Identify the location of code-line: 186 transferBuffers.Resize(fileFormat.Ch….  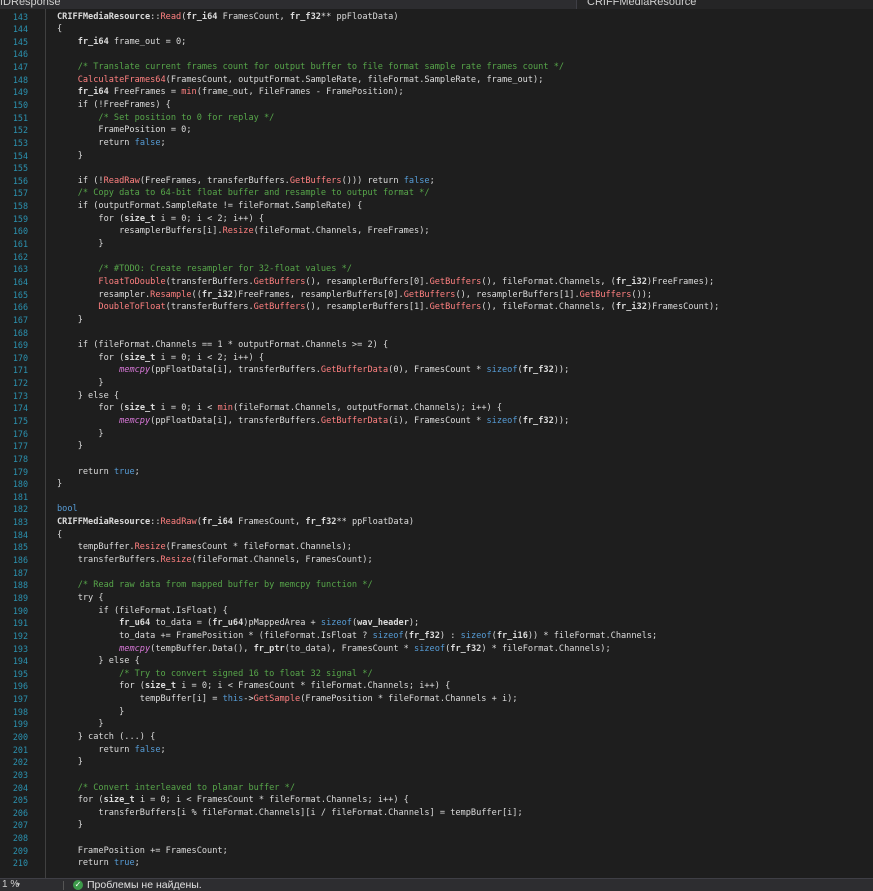
(436, 560).